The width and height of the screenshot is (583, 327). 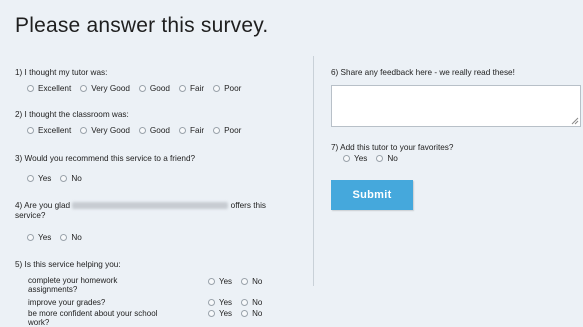 What do you see at coordinates (220, 302) in the screenshot?
I see `q5-grades-yes: Yes` at bounding box center [220, 302].